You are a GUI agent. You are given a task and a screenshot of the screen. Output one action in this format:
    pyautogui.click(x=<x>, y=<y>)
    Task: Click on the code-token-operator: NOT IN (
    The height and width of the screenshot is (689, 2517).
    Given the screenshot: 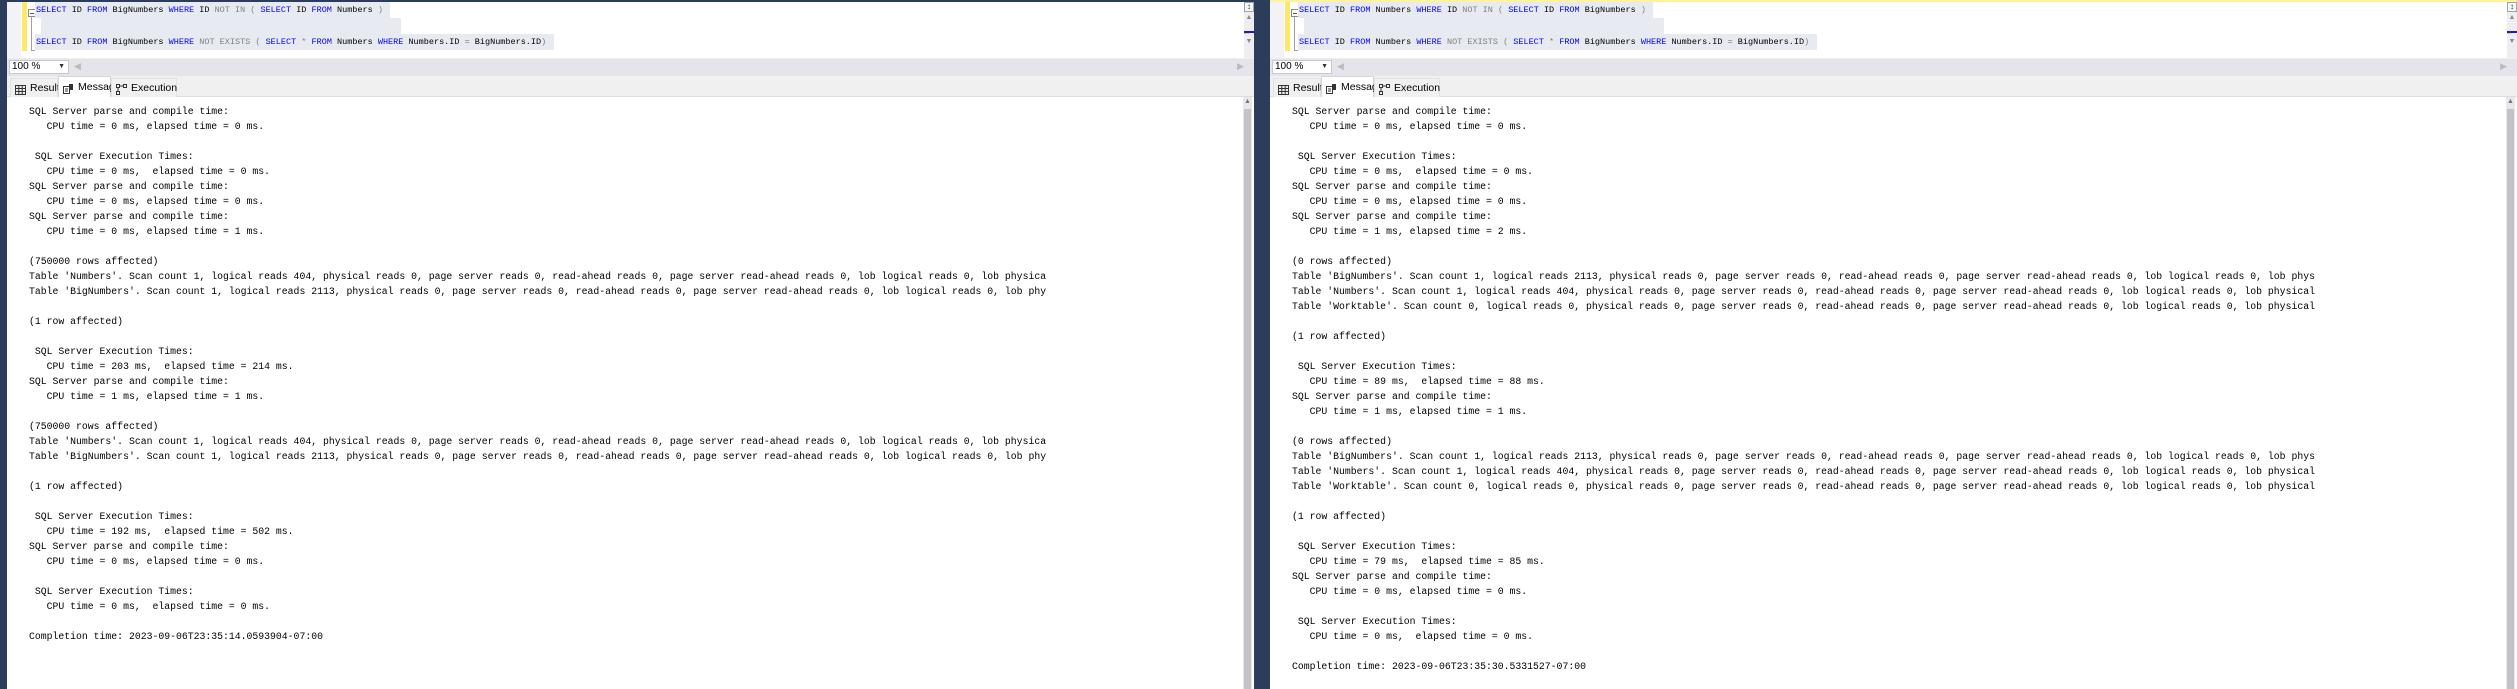 What is the action you would take?
    pyautogui.click(x=1485, y=10)
    